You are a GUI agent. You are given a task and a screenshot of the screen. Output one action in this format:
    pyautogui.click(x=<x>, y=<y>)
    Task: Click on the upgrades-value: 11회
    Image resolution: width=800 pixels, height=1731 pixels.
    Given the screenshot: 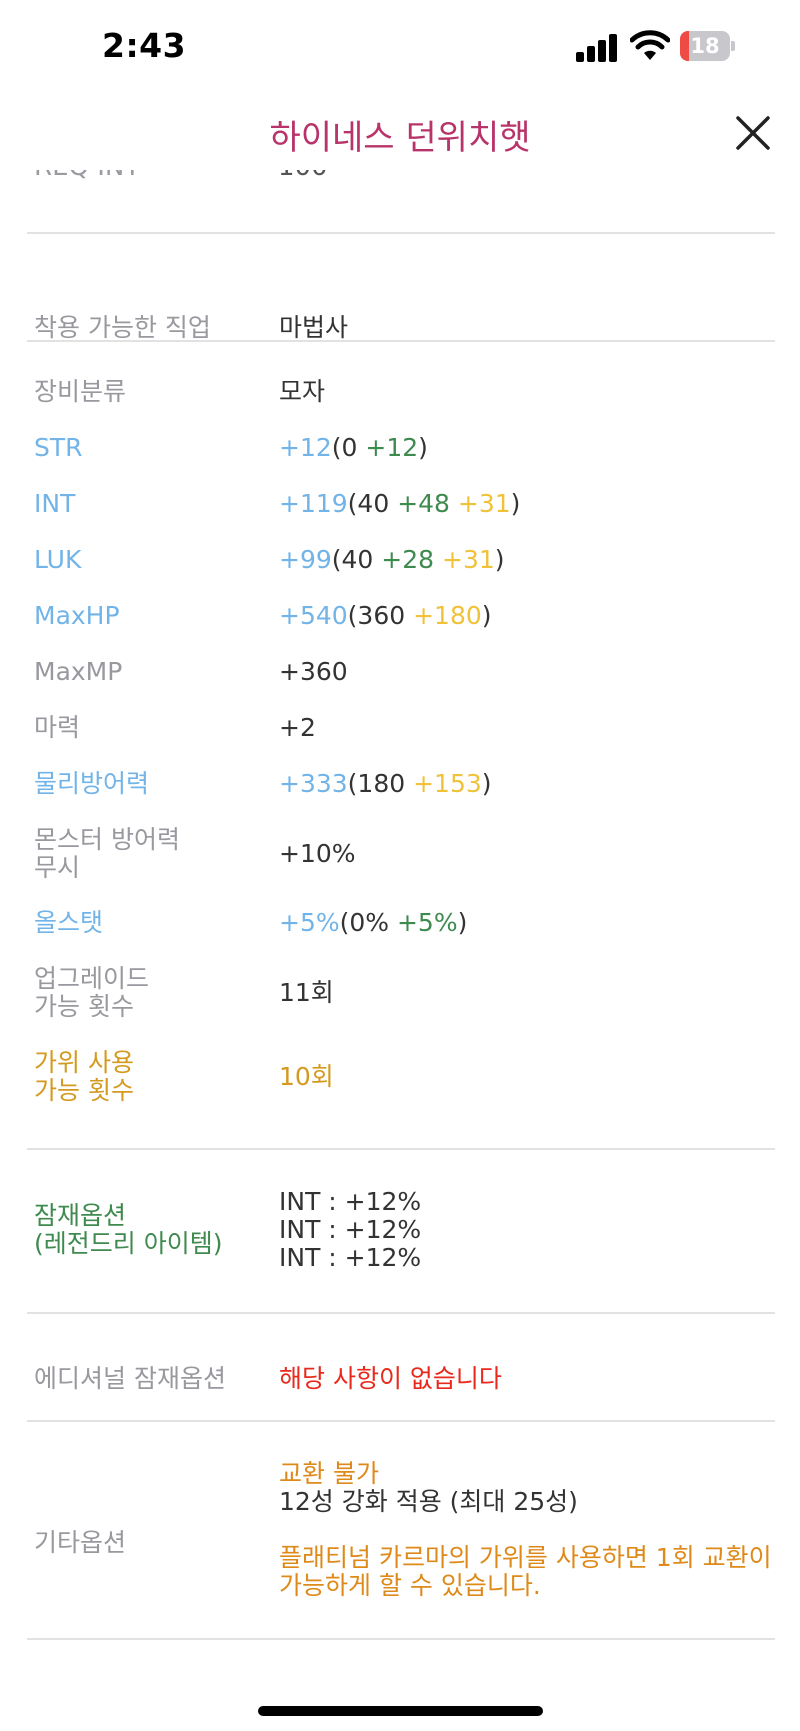 What is the action you would take?
    pyautogui.click(x=306, y=992)
    